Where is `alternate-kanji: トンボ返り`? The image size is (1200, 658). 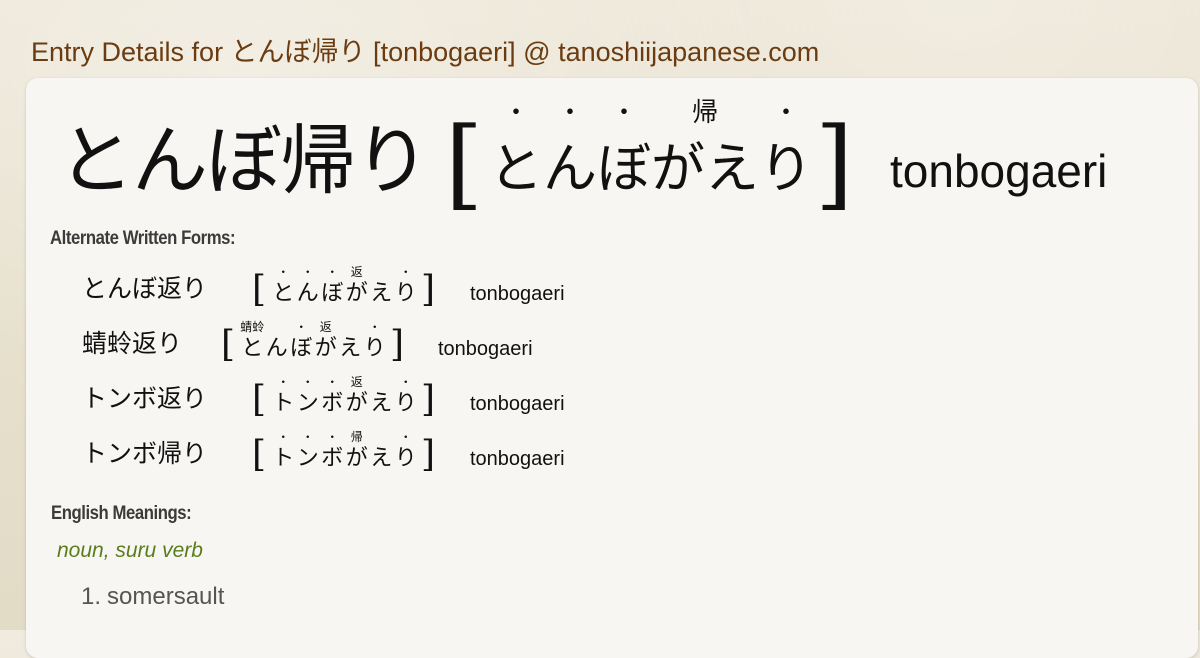 alternate-kanji: トンボ返り is located at coordinates (145, 398).